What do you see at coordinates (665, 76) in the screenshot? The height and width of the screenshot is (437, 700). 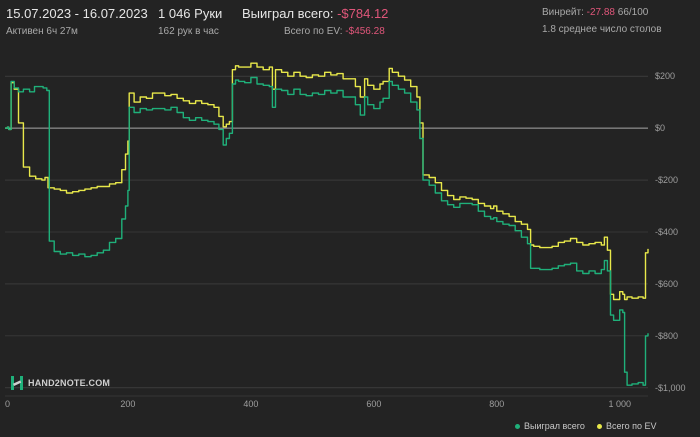 I see `y-tick-label: $200` at bounding box center [665, 76].